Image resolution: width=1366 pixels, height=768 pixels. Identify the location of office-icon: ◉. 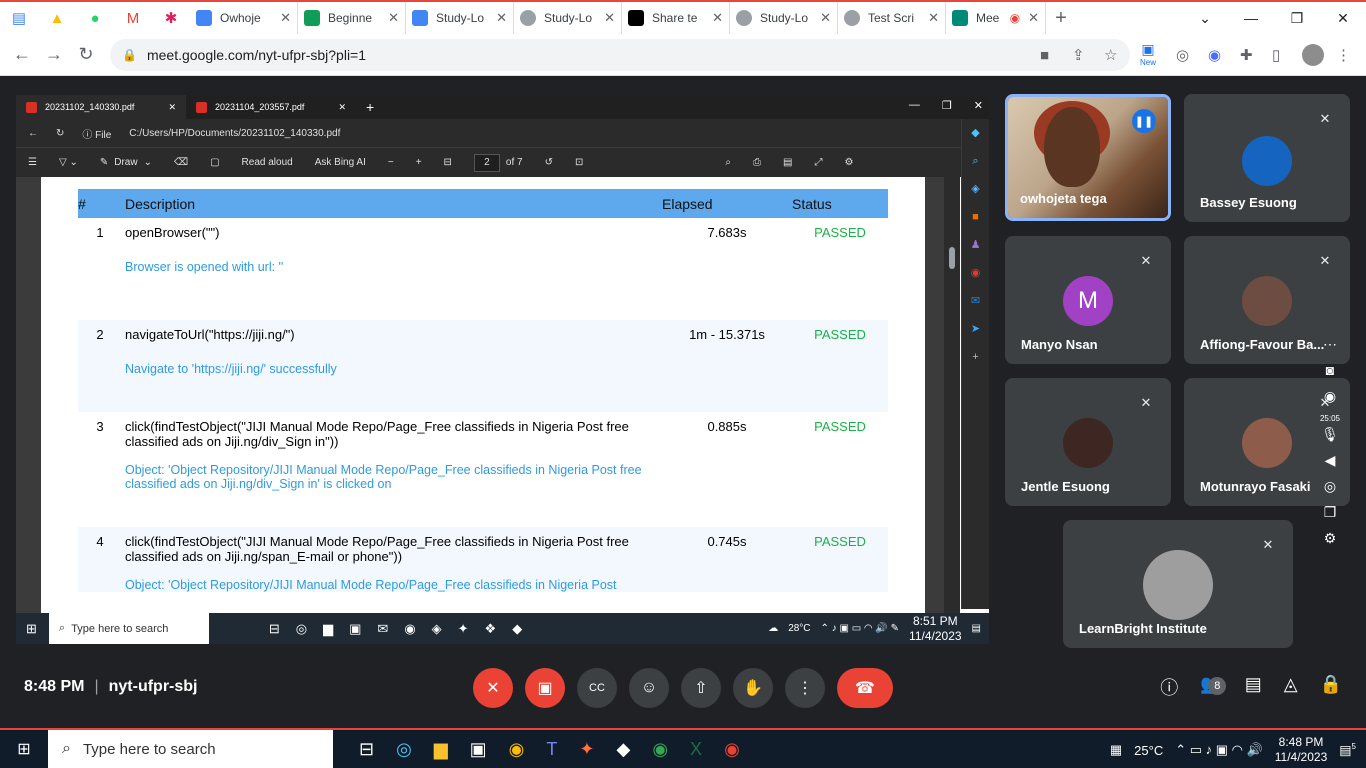
(975, 273).